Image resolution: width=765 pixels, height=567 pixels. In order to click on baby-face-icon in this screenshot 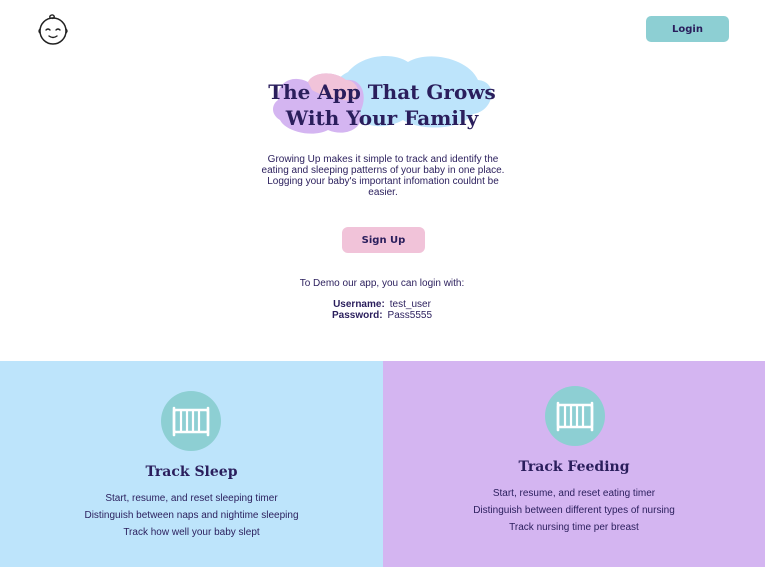, I will do `click(53, 29)`.